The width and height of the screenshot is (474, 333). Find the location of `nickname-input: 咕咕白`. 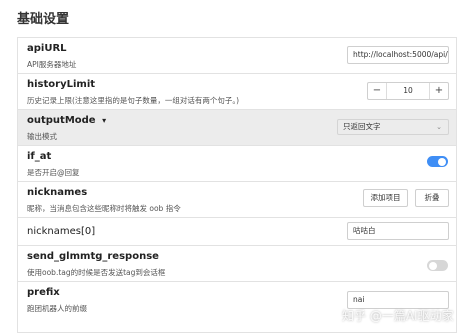

nickname-input: 咕咕白 is located at coordinates (398, 231).